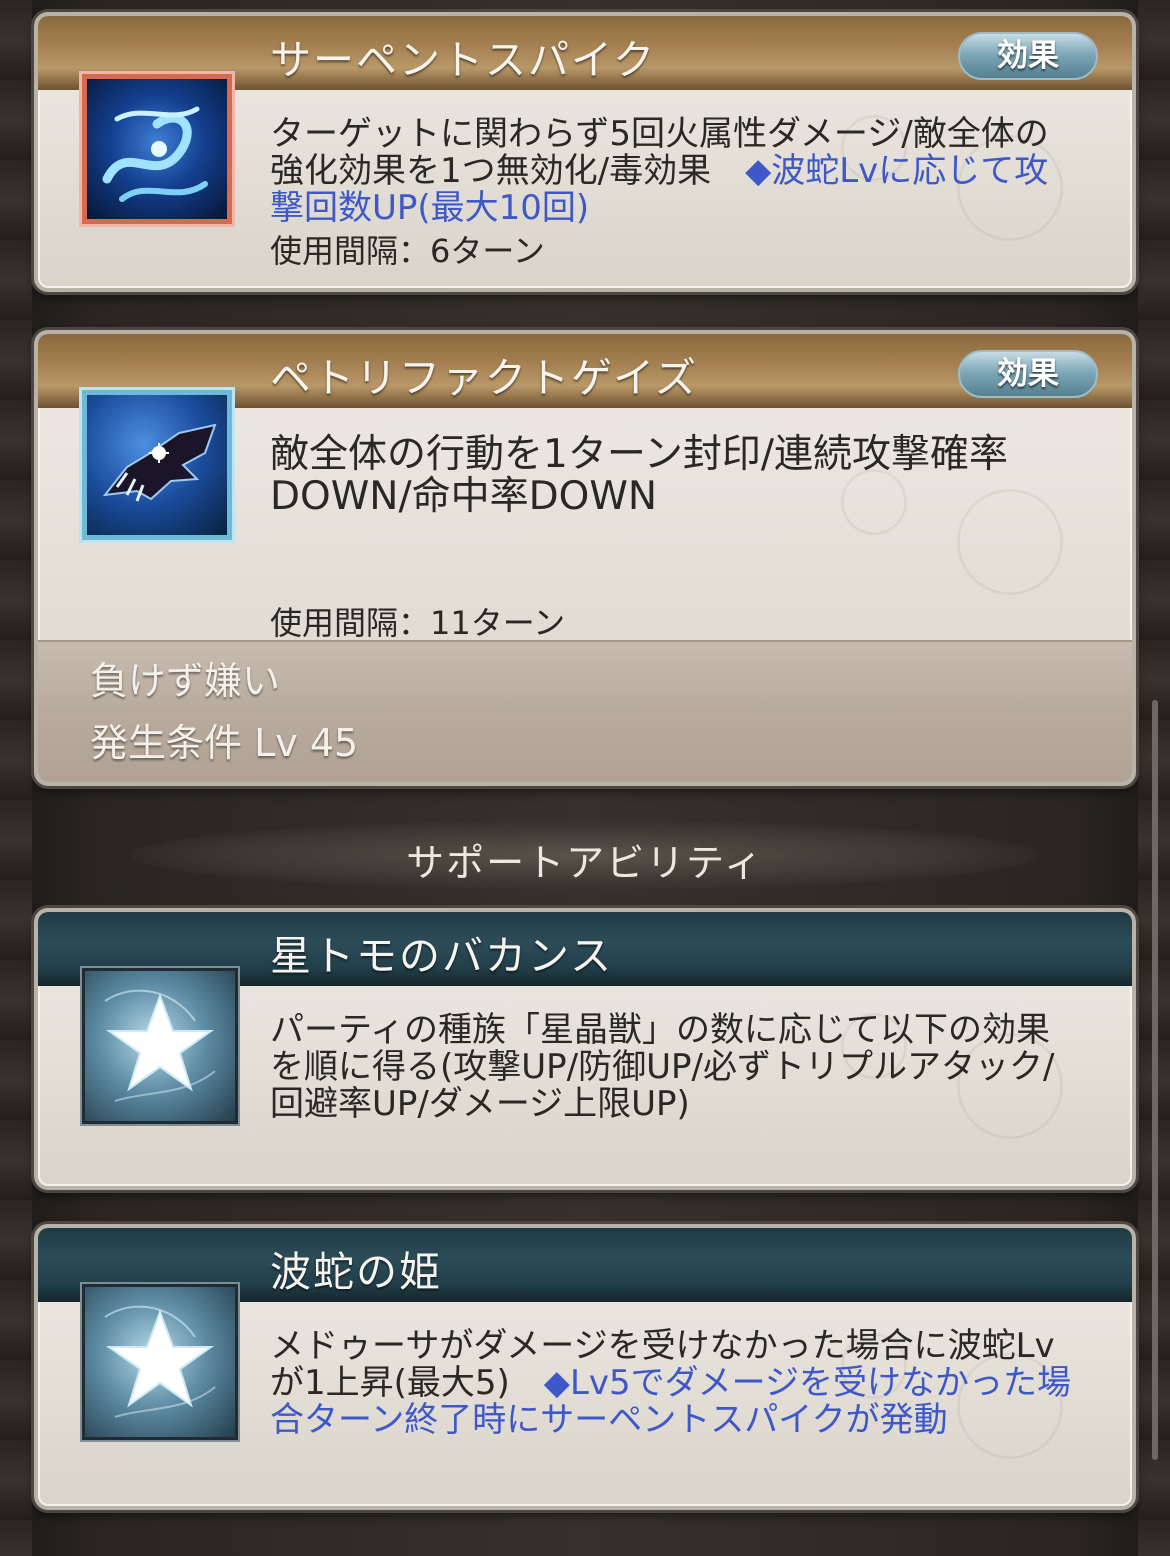 The image size is (1170, 1556). Describe the element at coordinates (585, 863) in the screenshot. I see `section-title: サポートアビリティ` at that location.